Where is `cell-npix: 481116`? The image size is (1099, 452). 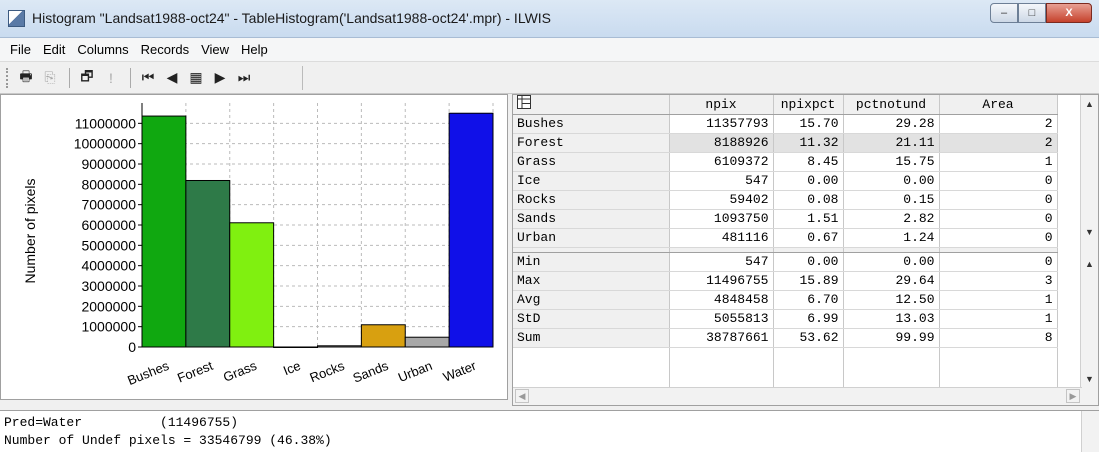 cell-npix: 481116 is located at coordinates (721, 238).